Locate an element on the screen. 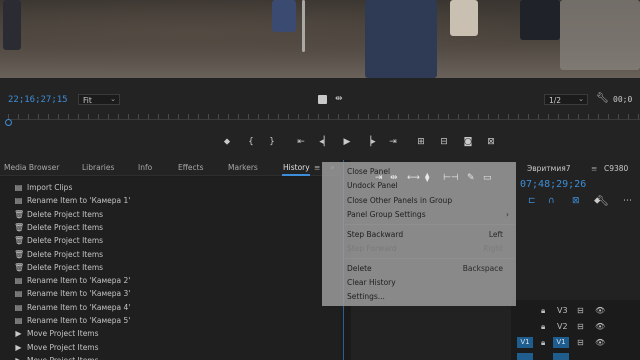 The image size is (640, 360). menu-step-forward: Step Forward is located at coordinates (372, 248).